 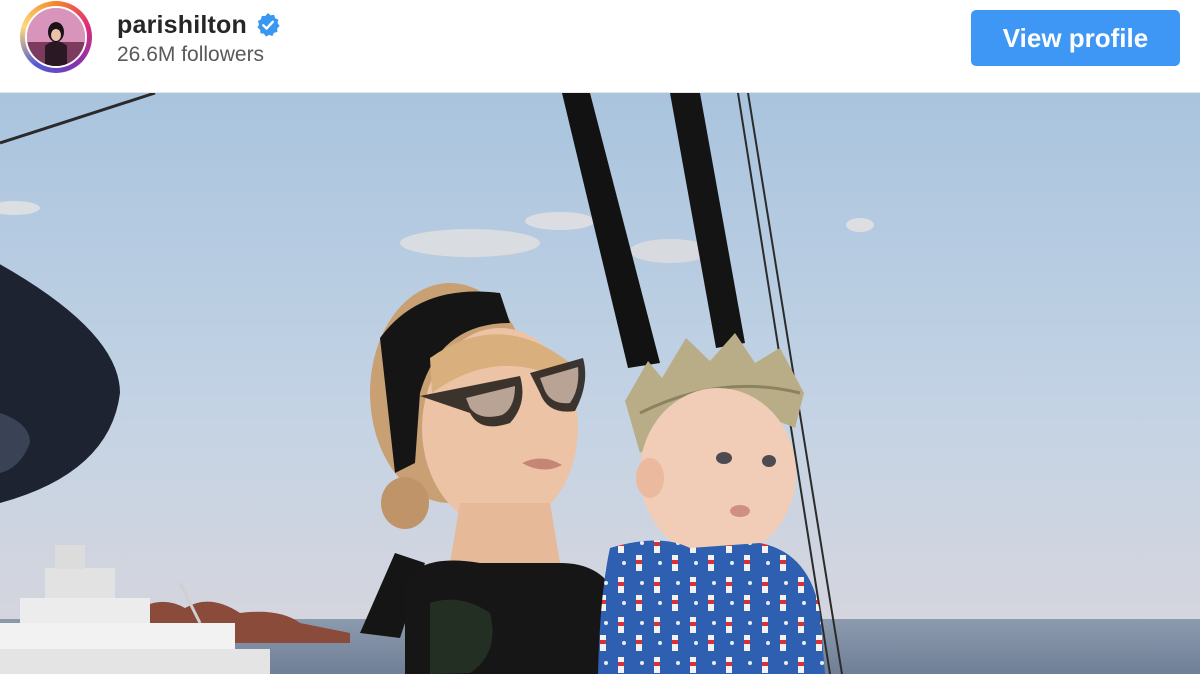 I want to click on username: parishilton, so click(x=182, y=25).